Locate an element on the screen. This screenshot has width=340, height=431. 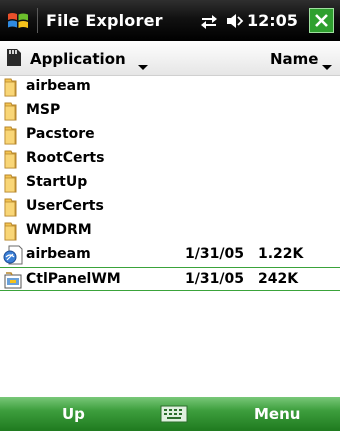
file-name: UserCerts is located at coordinates (65, 206).